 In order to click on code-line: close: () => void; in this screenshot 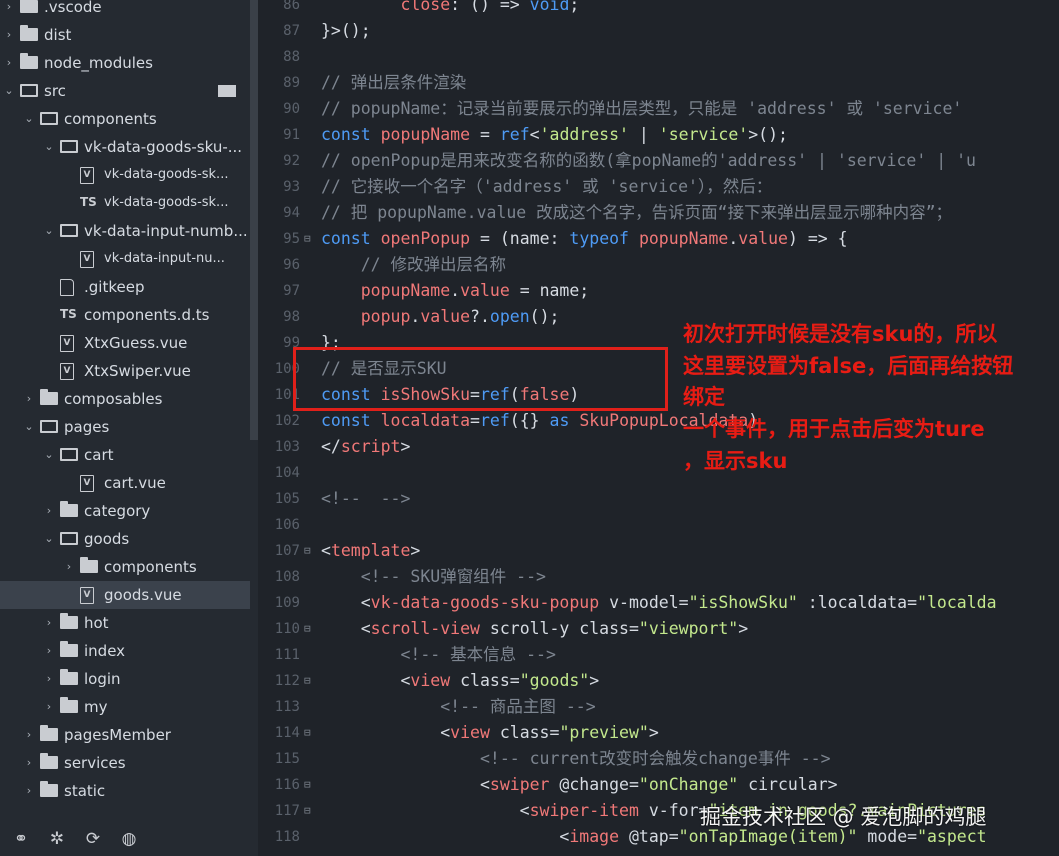, I will do `click(450, 9)`.